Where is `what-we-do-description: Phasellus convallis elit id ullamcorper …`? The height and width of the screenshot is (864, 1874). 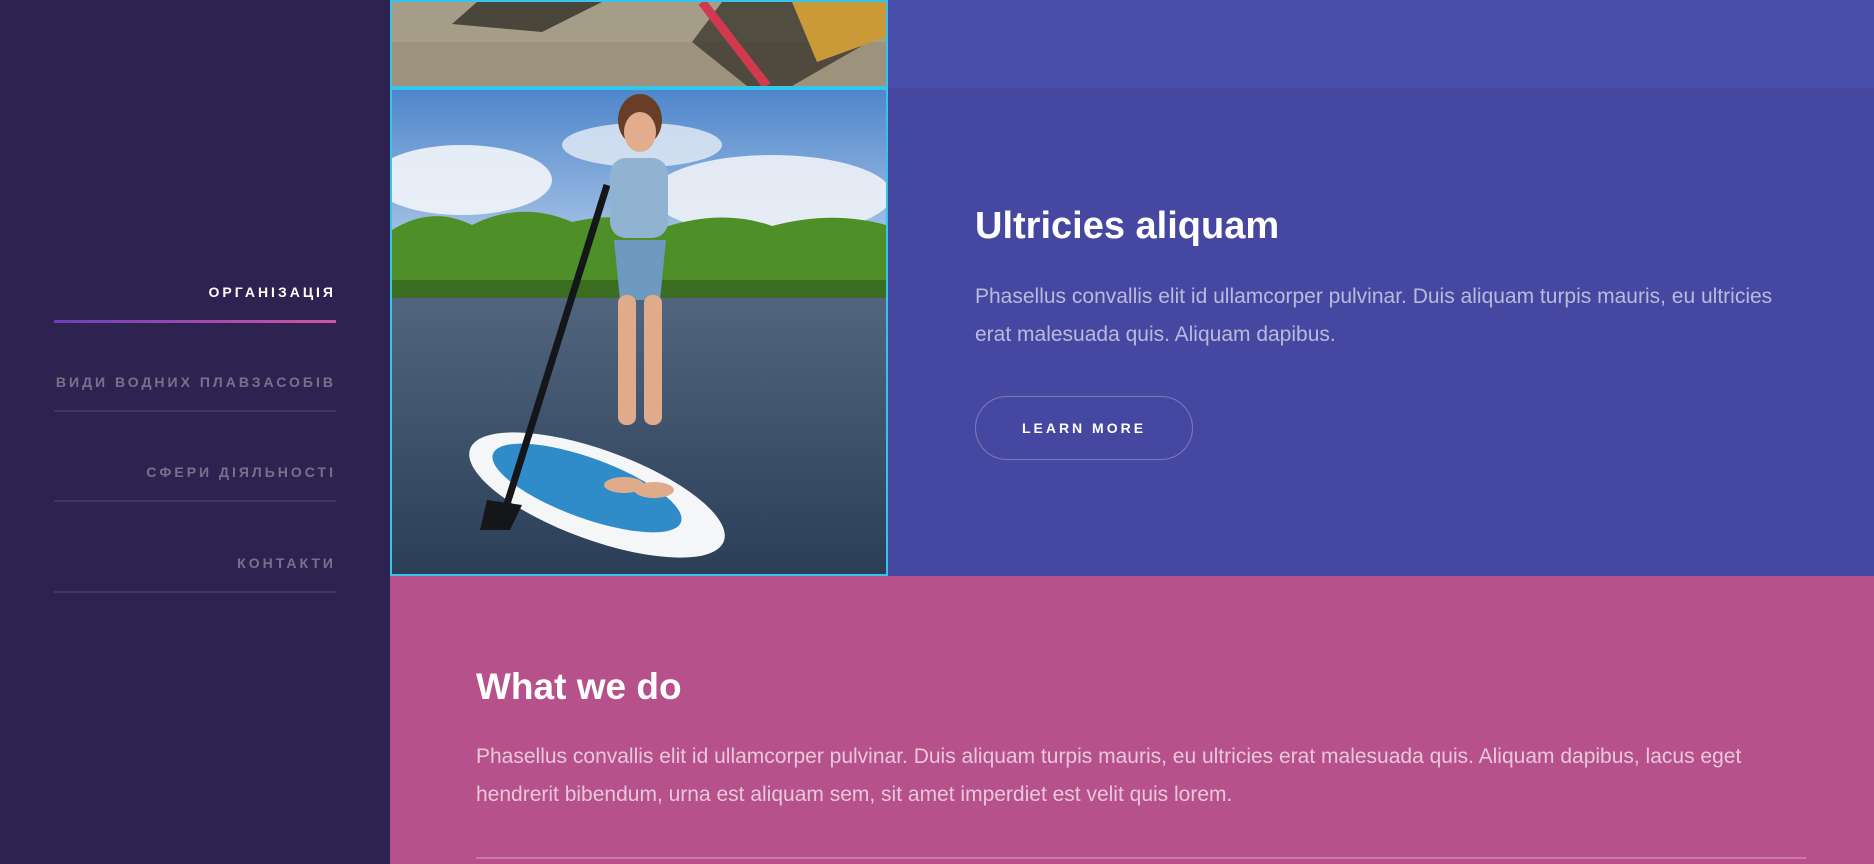 what-we-do-description: Phasellus convallis elit id ullamcorper … is located at coordinates (1109, 775).